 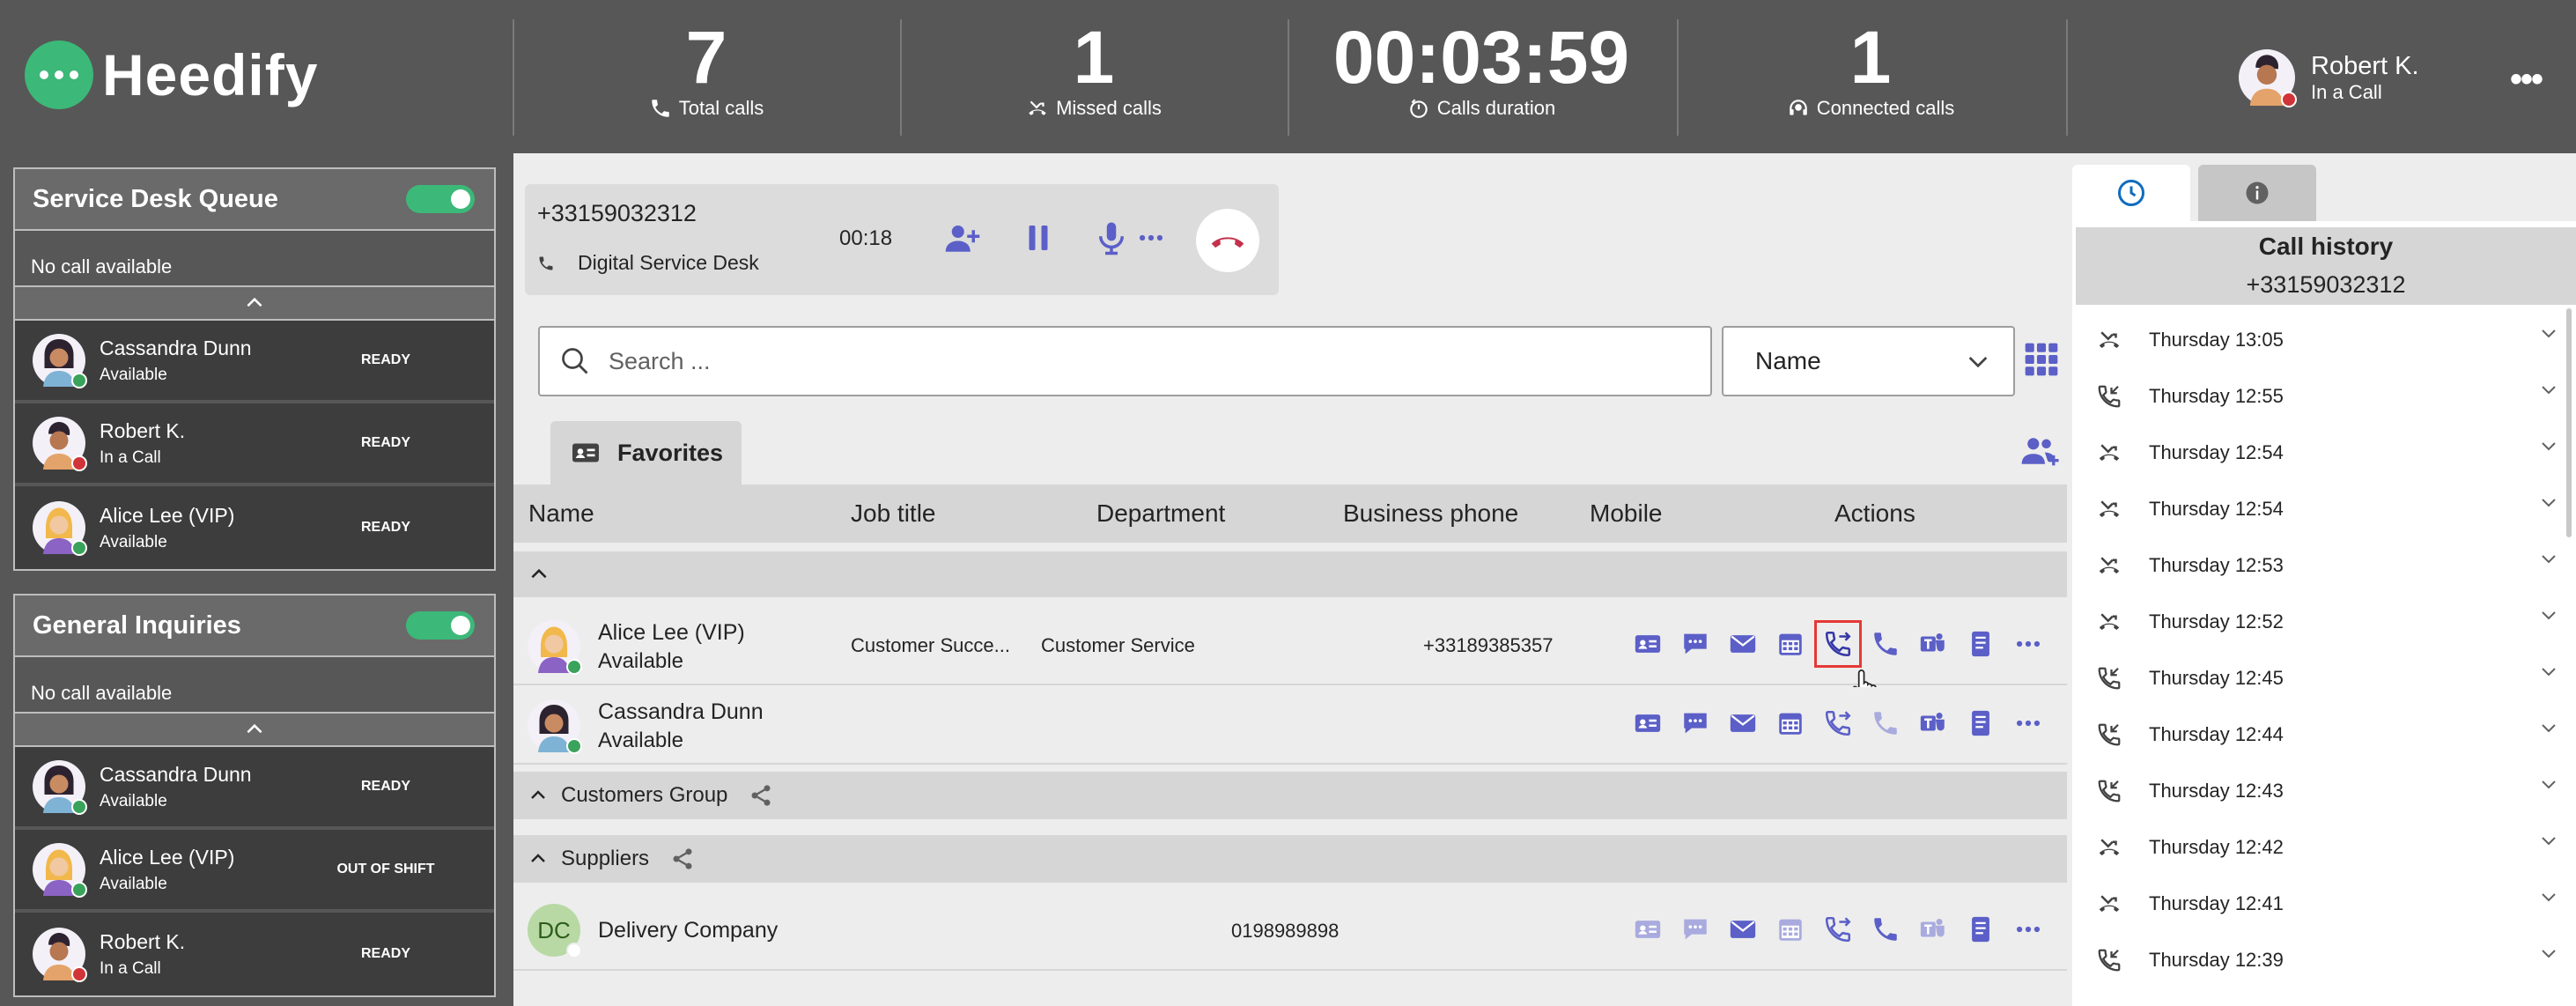 What do you see at coordinates (1290, 795) in the screenshot?
I see `group-row-customers: Customers Group` at bounding box center [1290, 795].